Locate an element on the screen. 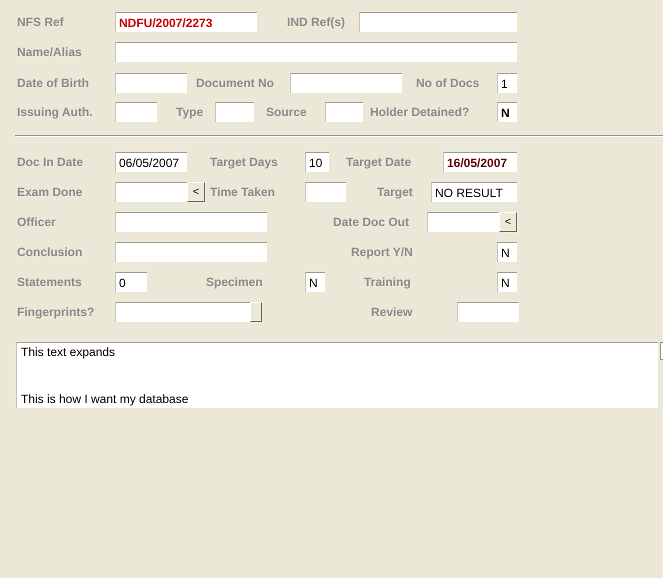 Image resolution: width=663 pixels, height=578 pixels. field-label: Training is located at coordinates (388, 283).